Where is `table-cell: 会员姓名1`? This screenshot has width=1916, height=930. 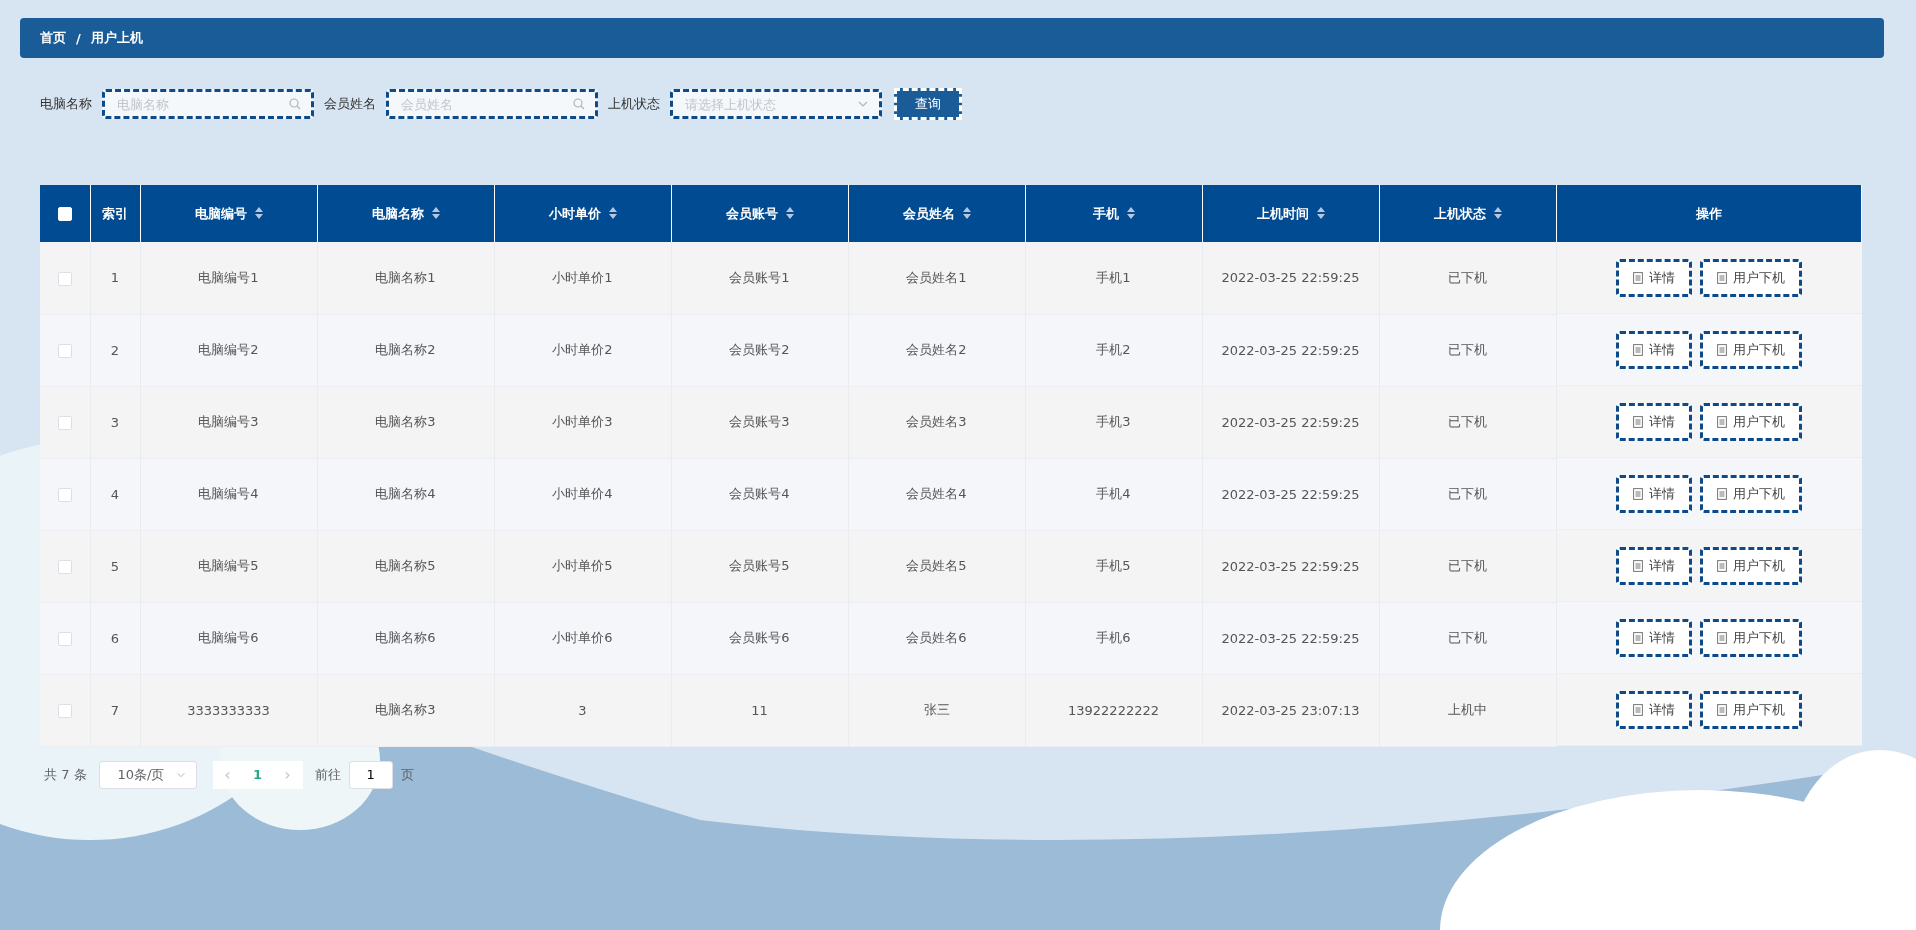 table-cell: 会员姓名1 is located at coordinates (936, 278).